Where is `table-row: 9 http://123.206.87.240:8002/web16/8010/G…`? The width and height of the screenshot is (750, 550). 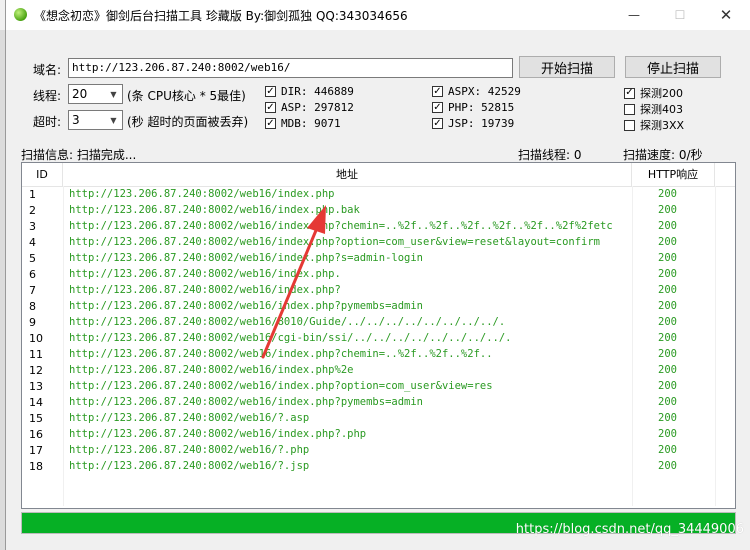
table-row: 9 http://123.206.87.240:8002/web16/8010/G… is located at coordinates (378, 323).